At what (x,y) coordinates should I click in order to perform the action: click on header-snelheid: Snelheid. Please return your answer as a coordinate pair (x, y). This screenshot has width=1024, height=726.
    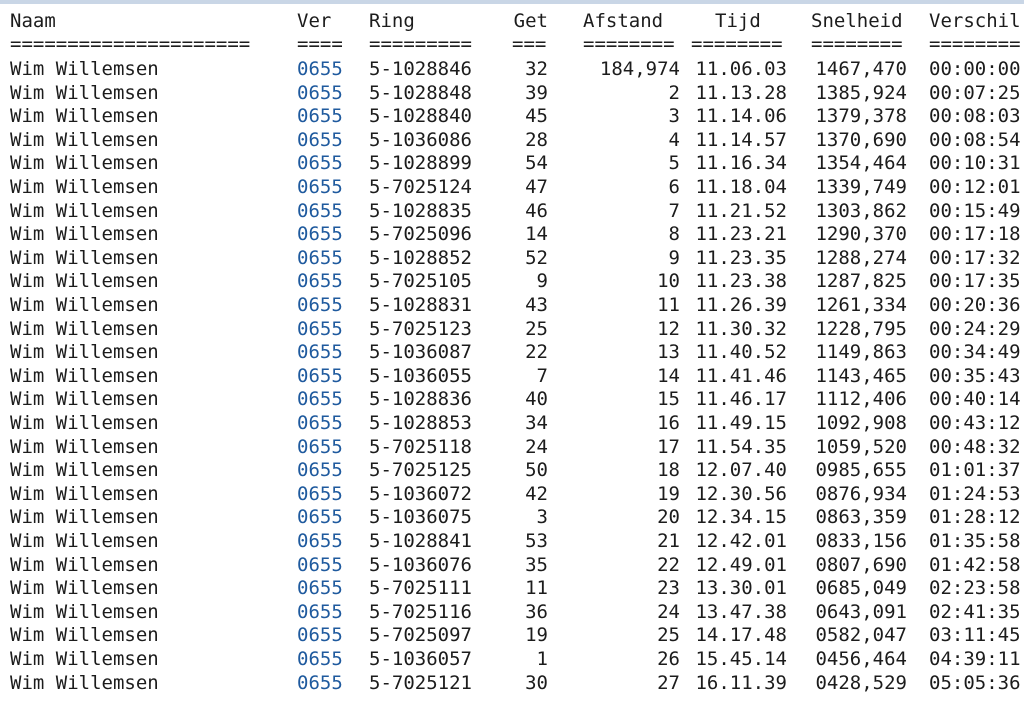
    Looking at the image, I should click on (857, 21).